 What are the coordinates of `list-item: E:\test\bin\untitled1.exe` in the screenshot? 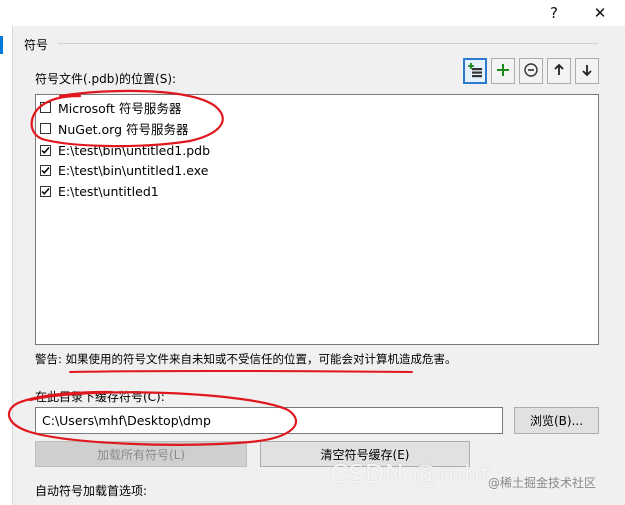 It's located at (124, 170).